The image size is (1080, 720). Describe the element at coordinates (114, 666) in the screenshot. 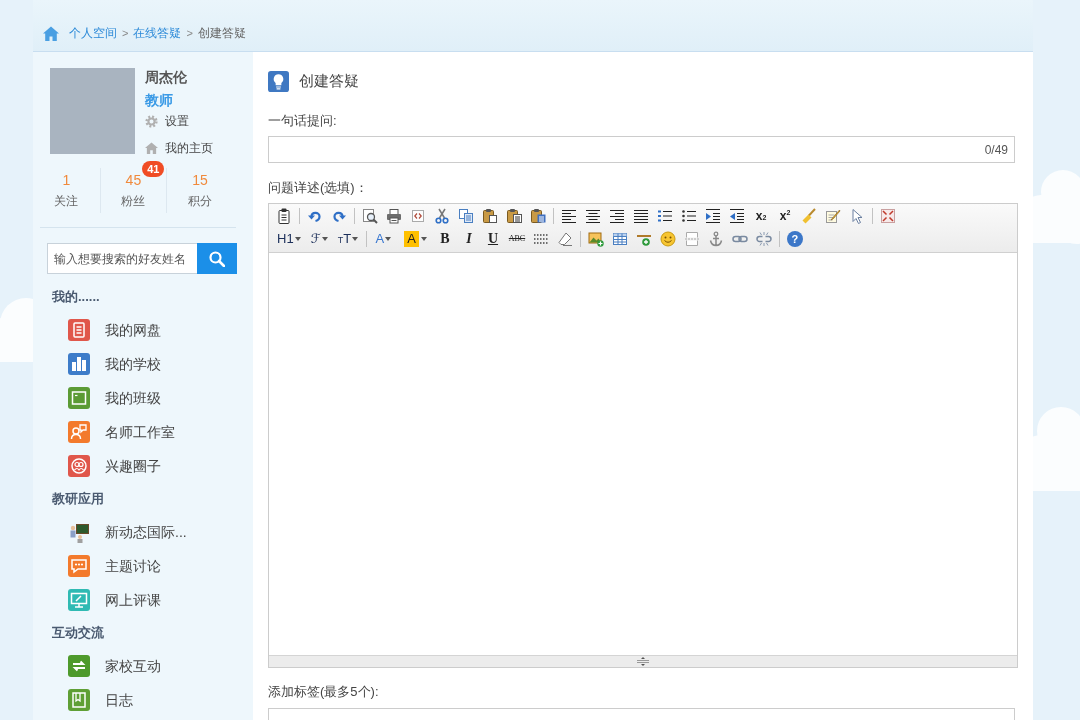

I see `sidebar-link: 家校互动` at that location.